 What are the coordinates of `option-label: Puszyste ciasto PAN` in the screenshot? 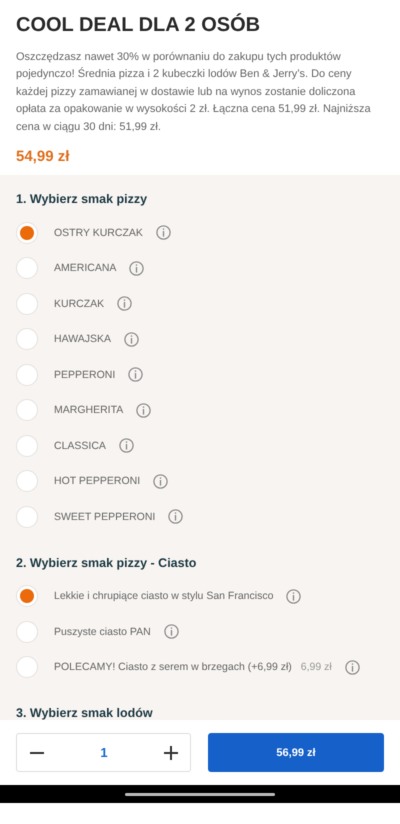 It's located at (102, 632).